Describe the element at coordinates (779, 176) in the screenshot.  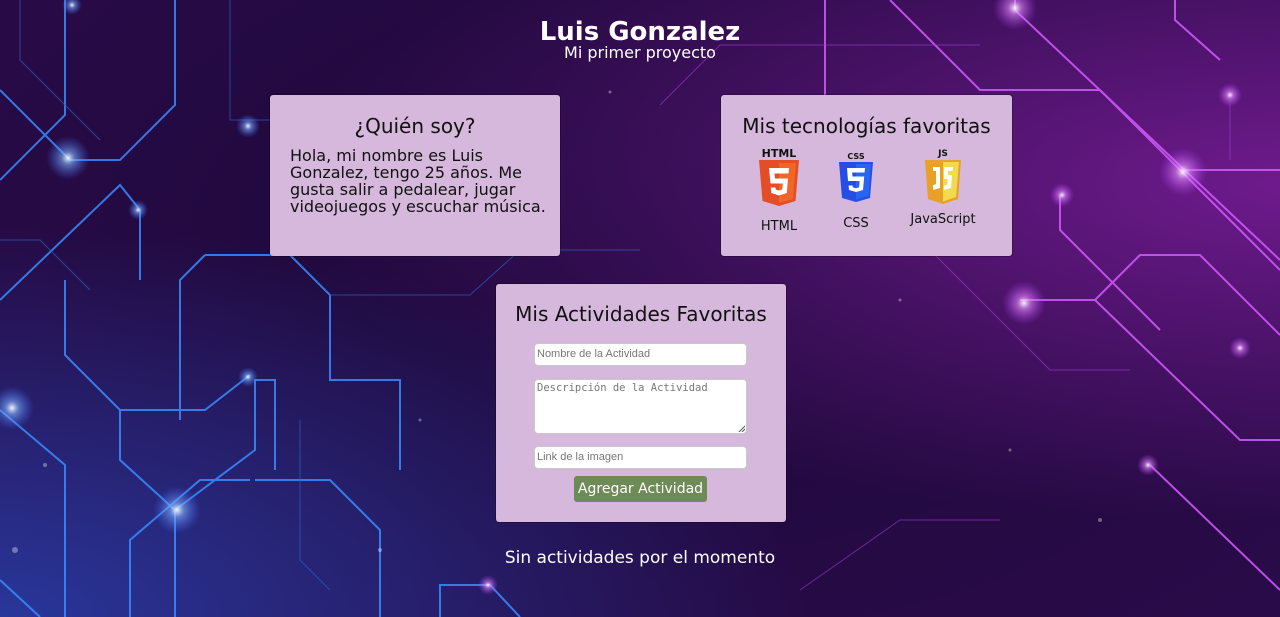
I see `html5-icon: HTML` at that location.